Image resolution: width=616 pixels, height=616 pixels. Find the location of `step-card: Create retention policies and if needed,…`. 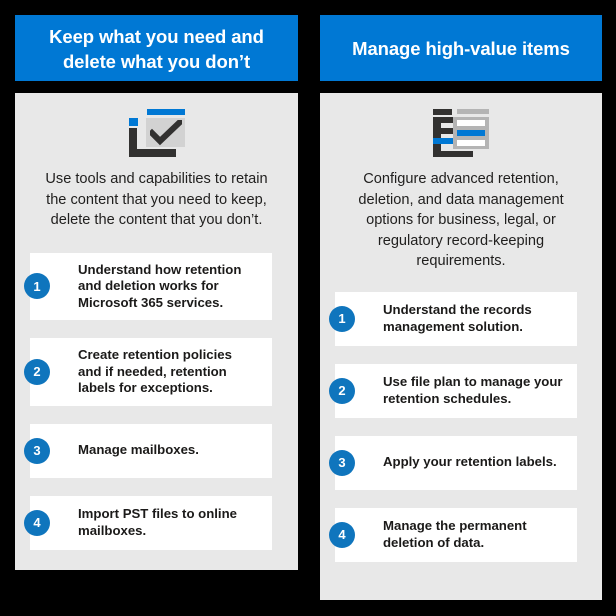

step-card: Create retention policies and if needed,… is located at coordinates (151, 372).